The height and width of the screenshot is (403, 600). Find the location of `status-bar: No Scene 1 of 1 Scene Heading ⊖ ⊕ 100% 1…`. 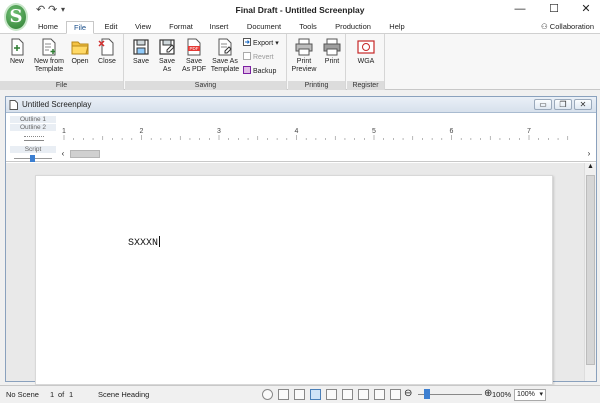

status-bar: No Scene 1 of 1 Scene Heading ⊖ ⊕ 100% 1… is located at coordinates (300, 394).